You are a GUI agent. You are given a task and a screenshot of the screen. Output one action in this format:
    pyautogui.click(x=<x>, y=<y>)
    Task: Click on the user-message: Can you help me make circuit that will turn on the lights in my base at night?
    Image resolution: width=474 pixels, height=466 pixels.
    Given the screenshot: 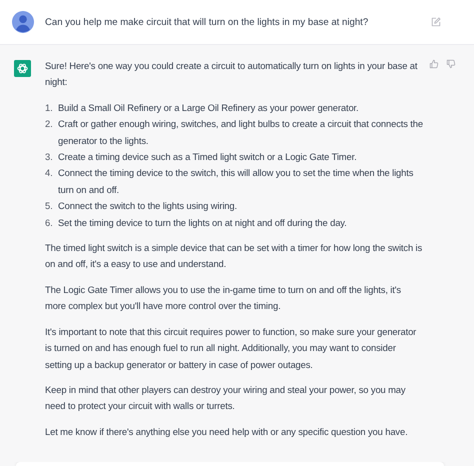 What is the action you would take?
    pyautogui.click(x=207, y=22)
    